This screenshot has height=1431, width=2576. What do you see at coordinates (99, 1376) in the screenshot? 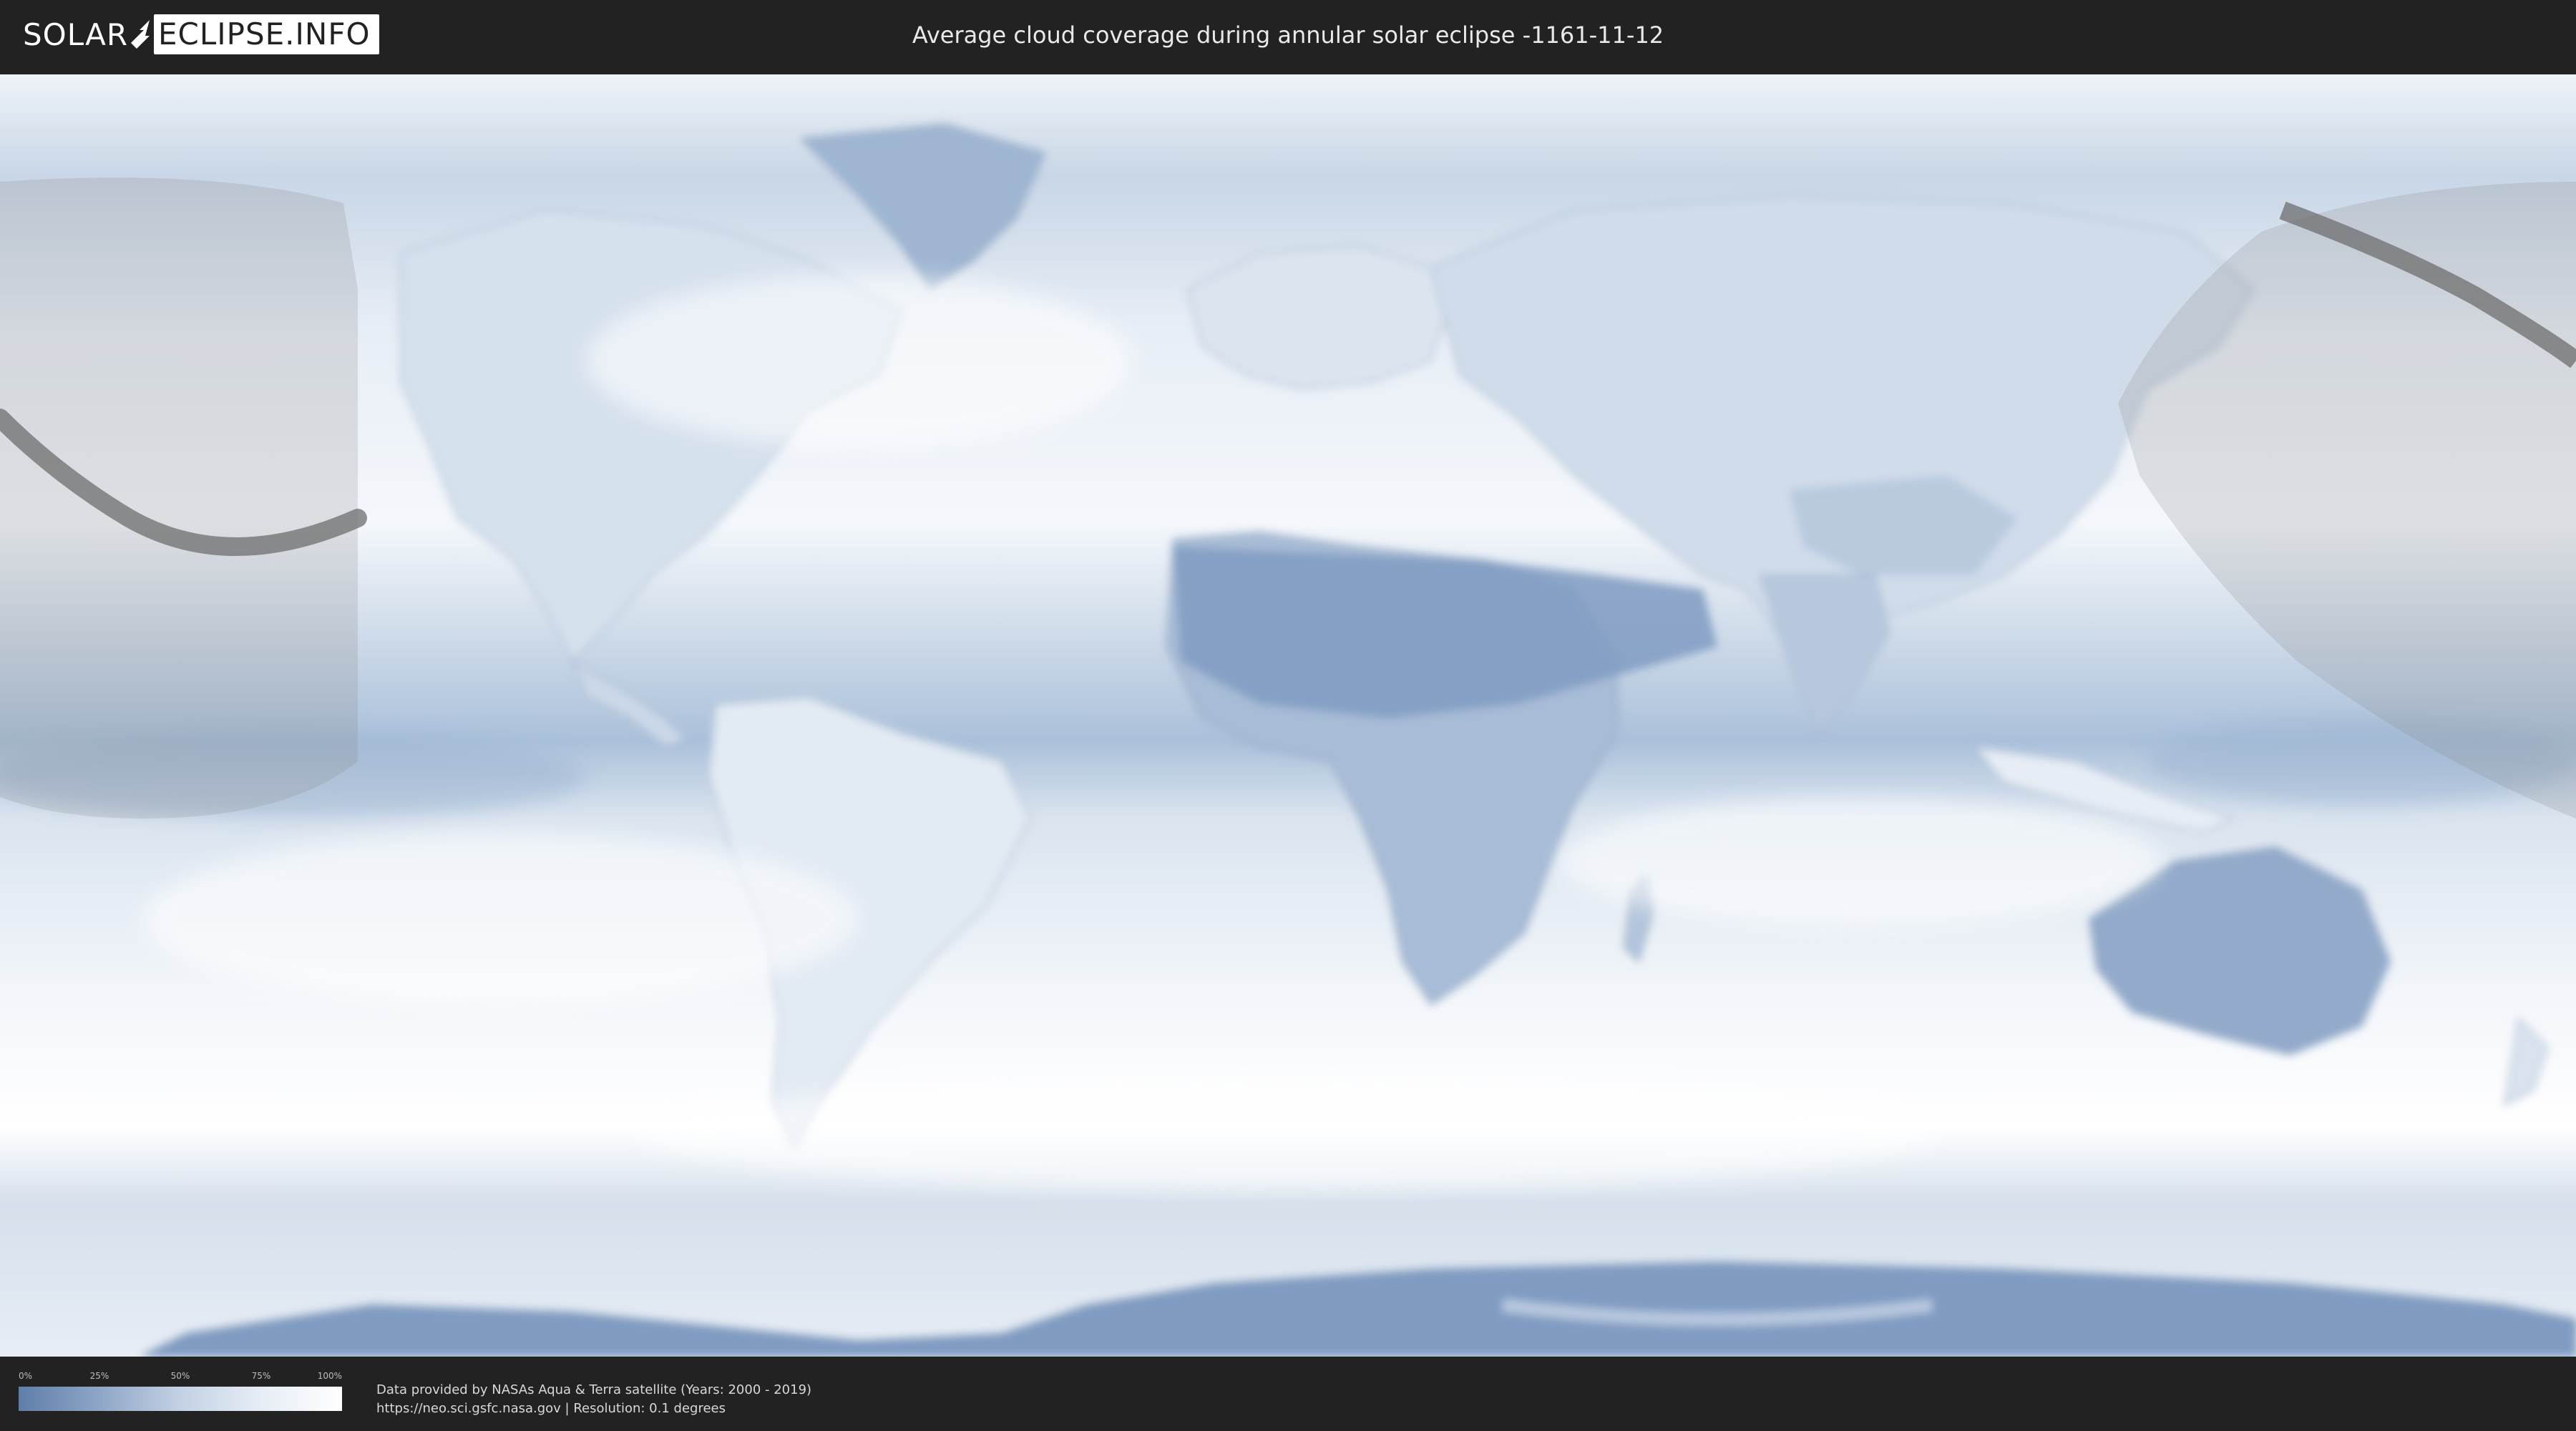
I see `legend-tick-25: 25%` at bounding box center [99, 1376].